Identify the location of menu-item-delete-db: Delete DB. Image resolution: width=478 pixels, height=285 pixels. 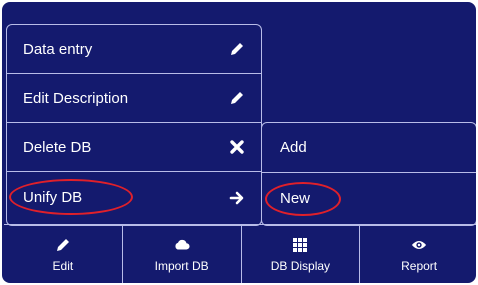
(134, 147).